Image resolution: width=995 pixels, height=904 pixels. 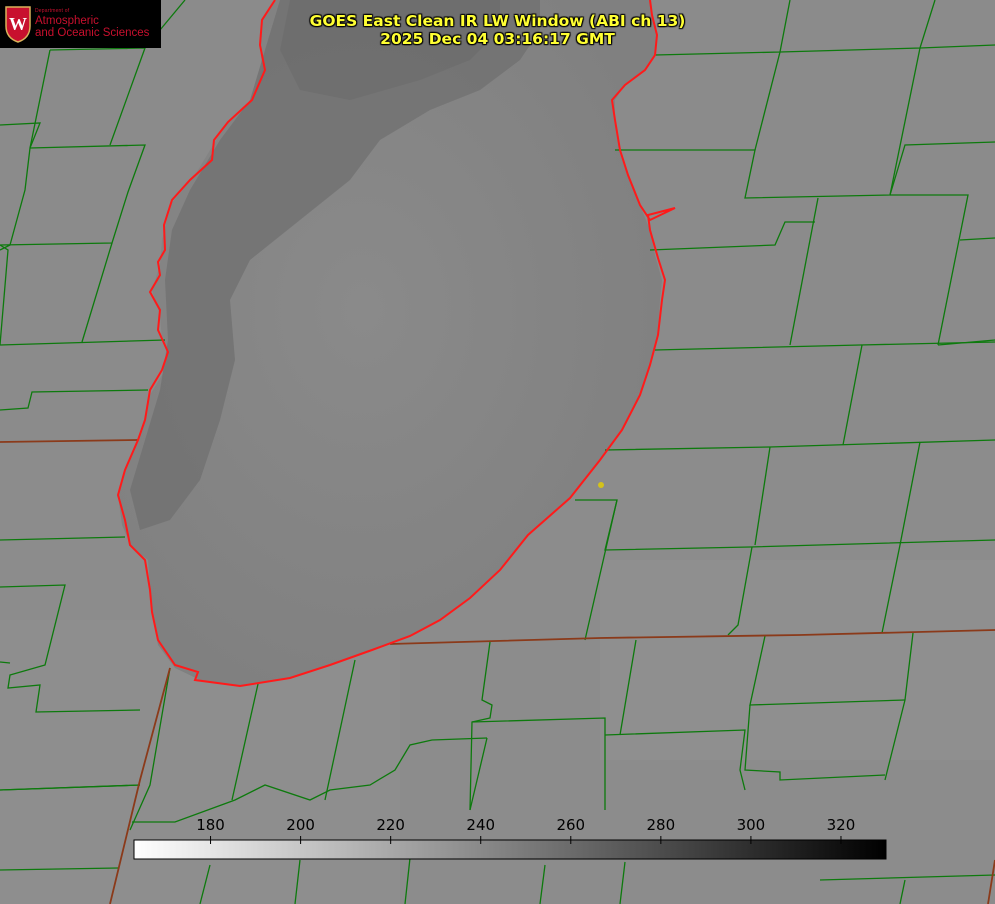 What do you see at coordinates (210, 825) in the screenshot?
I see `colorbar-tick-label: 180` at bounding box center [210, 825].